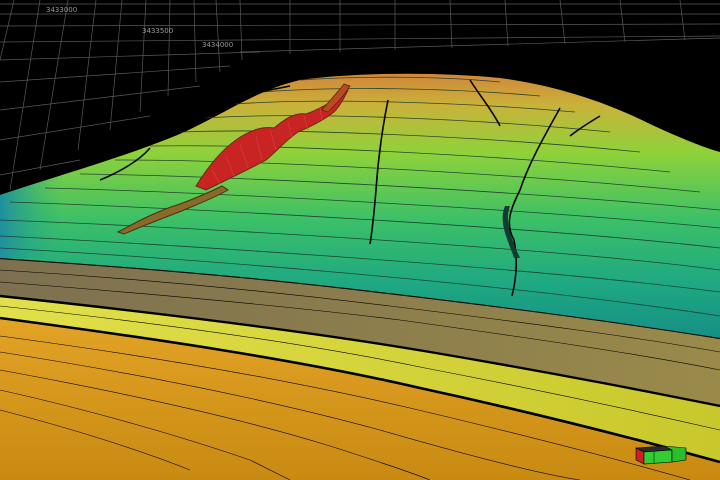  What do you see at coordinates (660, 455) in the screenshot?
I see `axis-cube-icon` at bounding box center [660, 455].